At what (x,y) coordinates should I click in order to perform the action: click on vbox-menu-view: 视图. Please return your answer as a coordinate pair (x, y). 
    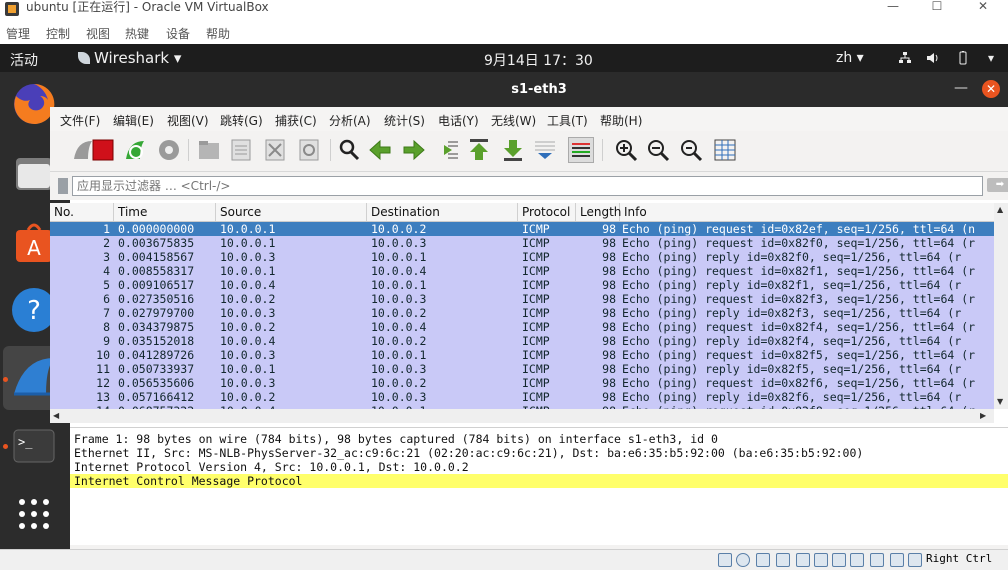
    Looking at the image, I should click on (98, 33).